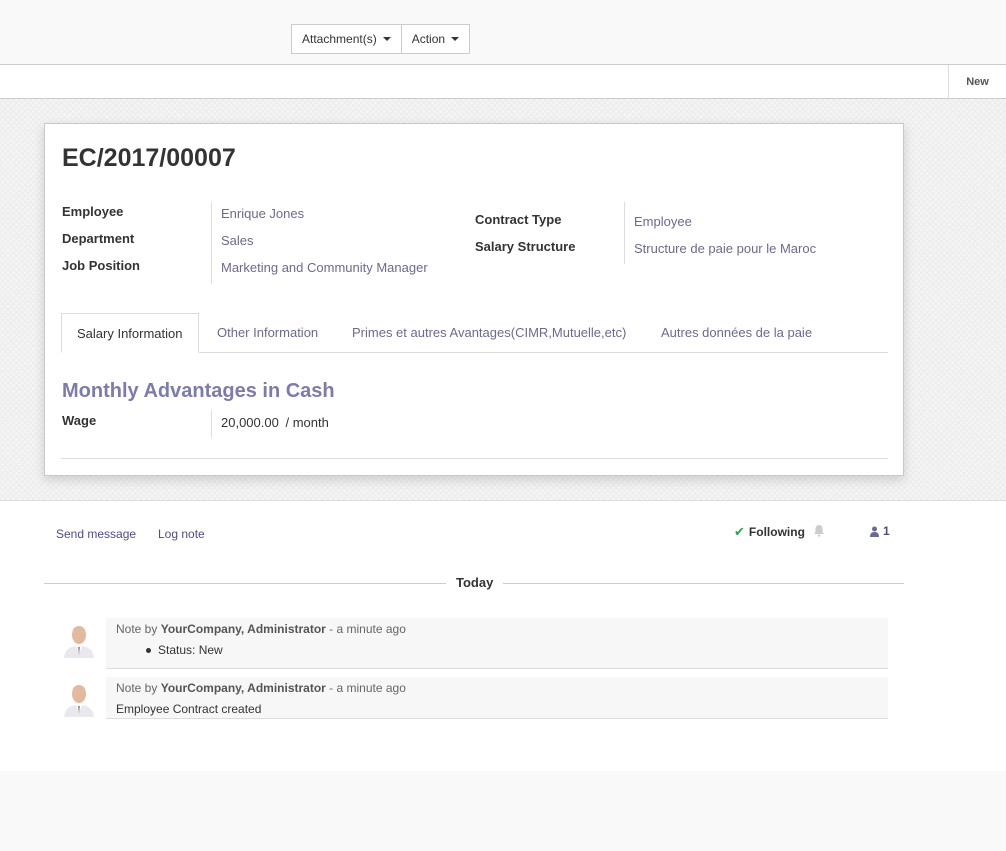  I want to click on wage-value: 20,000.00, so click(250, 422).